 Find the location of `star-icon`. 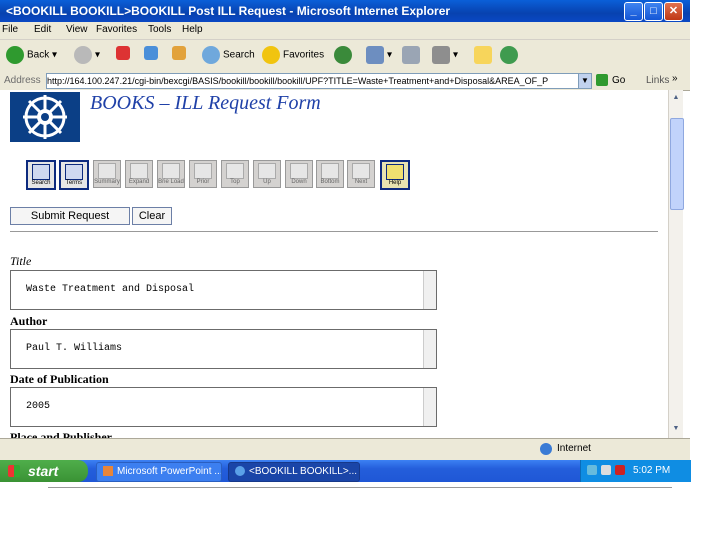

star-icon is located at coordinates (271, 55).